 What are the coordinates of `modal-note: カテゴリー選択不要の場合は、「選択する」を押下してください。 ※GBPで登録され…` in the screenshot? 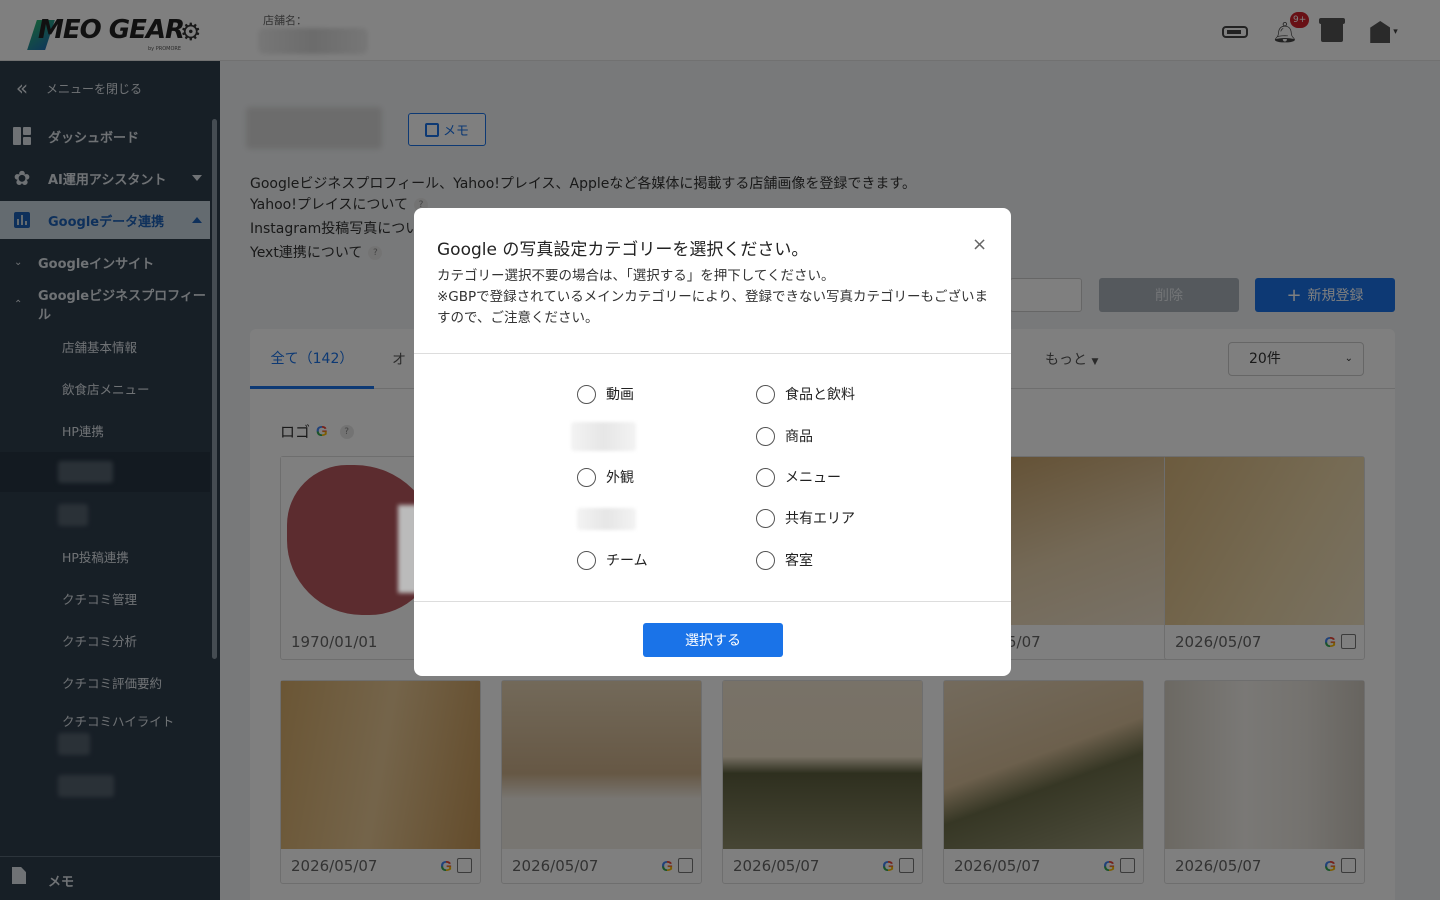 It's located at (714, 297).